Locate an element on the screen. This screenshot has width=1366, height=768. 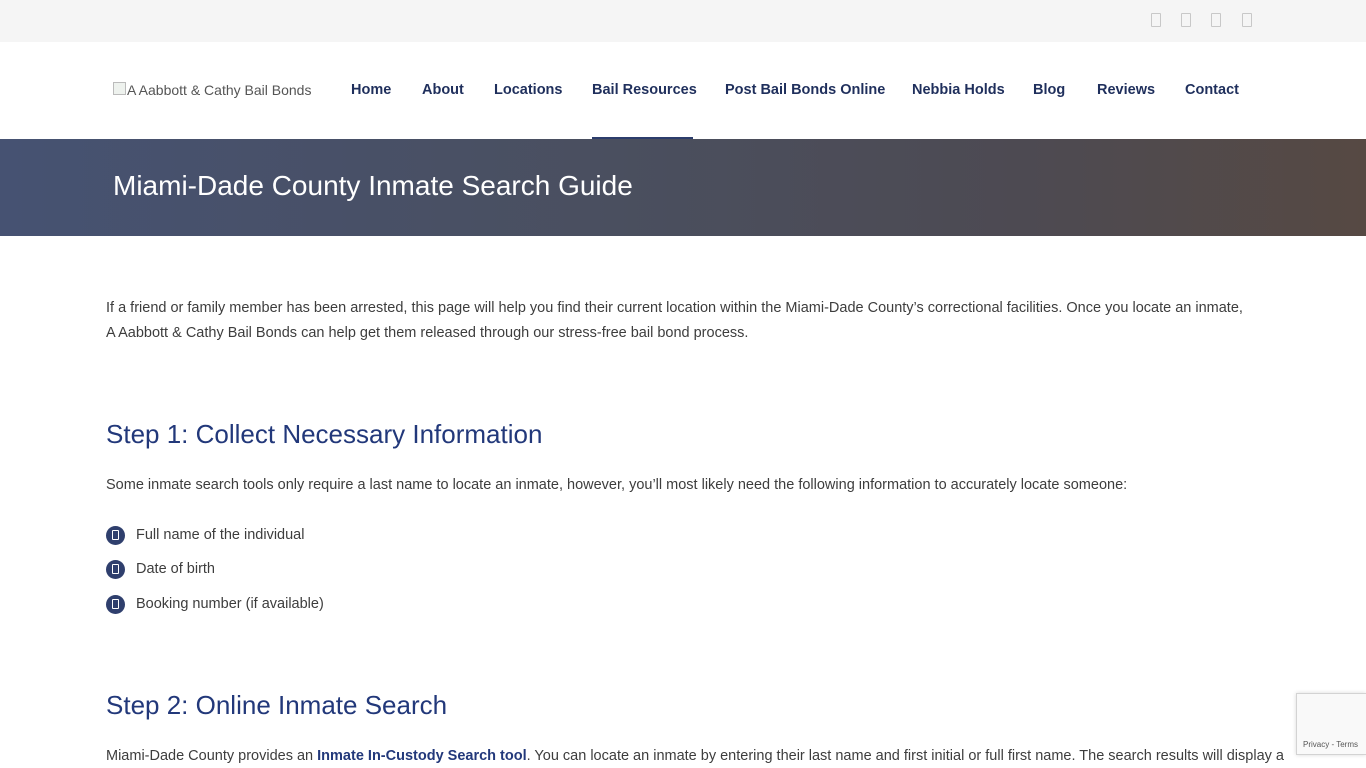
step2-heading: Step 2: Online Inmate Search is located at coordinates (277, 705).